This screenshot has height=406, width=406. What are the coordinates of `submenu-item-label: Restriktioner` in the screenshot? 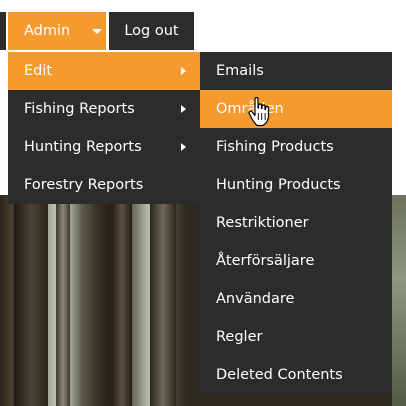 It's located at (262, 223).